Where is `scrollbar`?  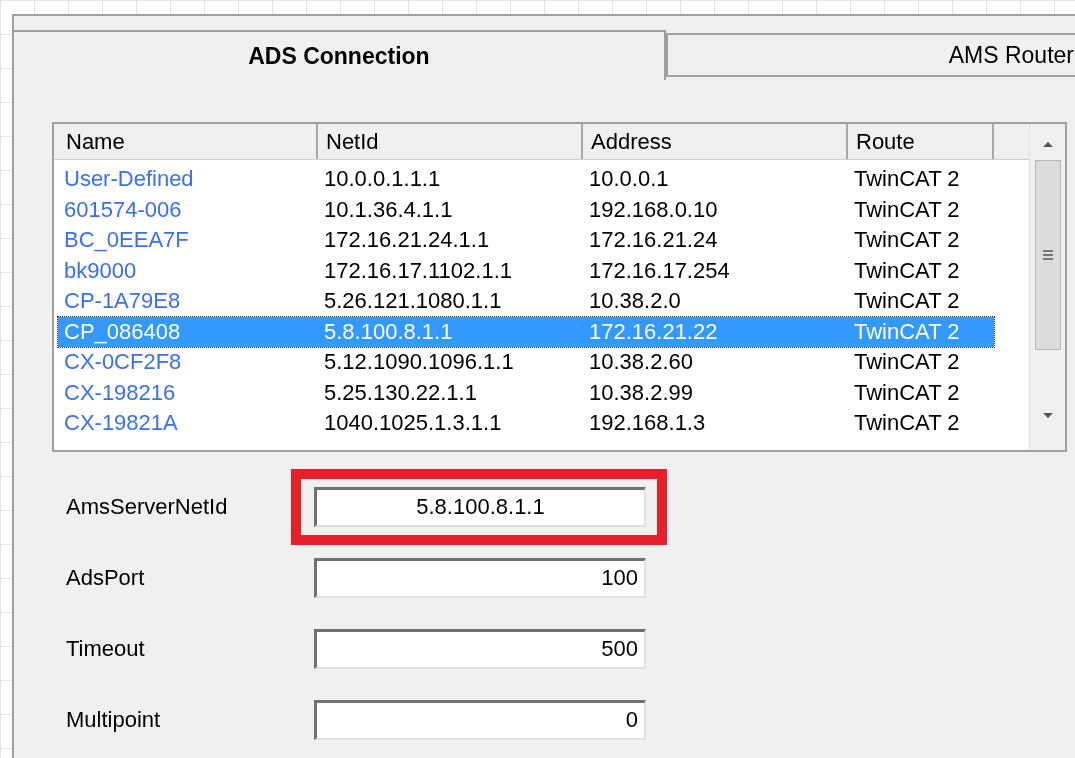
scrollbar is located at coordinates (1047, 287).